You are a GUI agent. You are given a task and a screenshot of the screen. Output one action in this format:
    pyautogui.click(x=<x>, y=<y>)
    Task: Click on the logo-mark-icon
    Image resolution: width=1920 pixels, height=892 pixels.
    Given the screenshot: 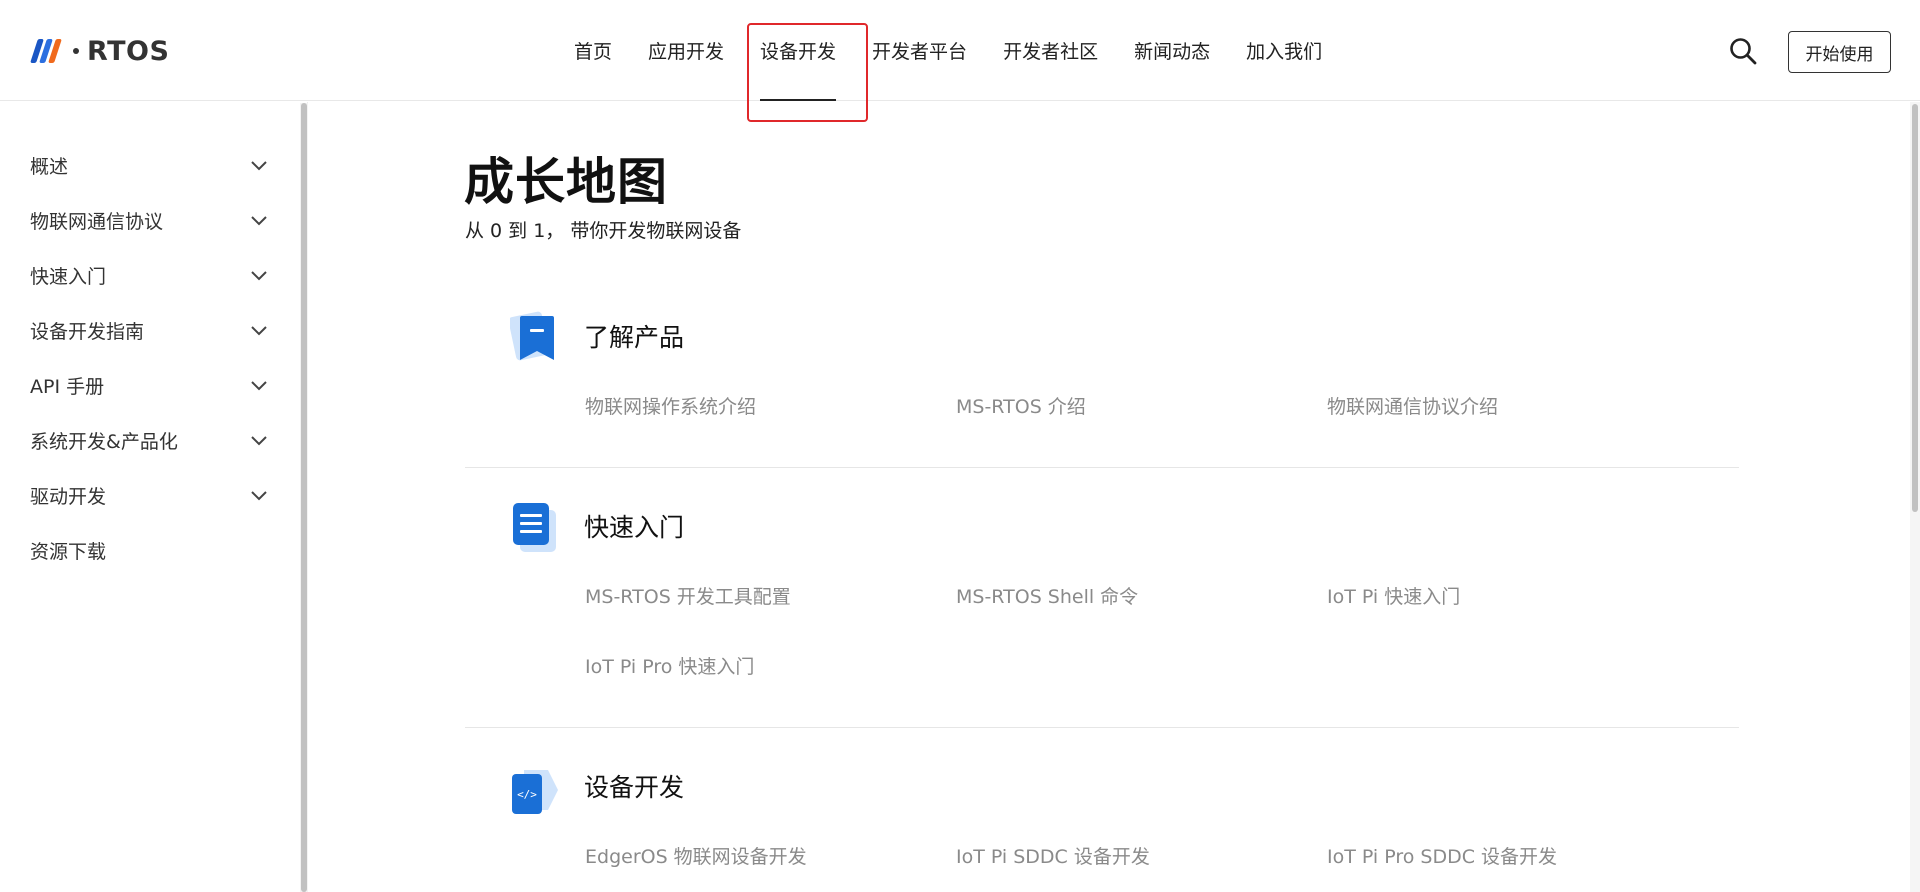 What is the action you would take?
    pyautogui.click(x=46, y=51)
    